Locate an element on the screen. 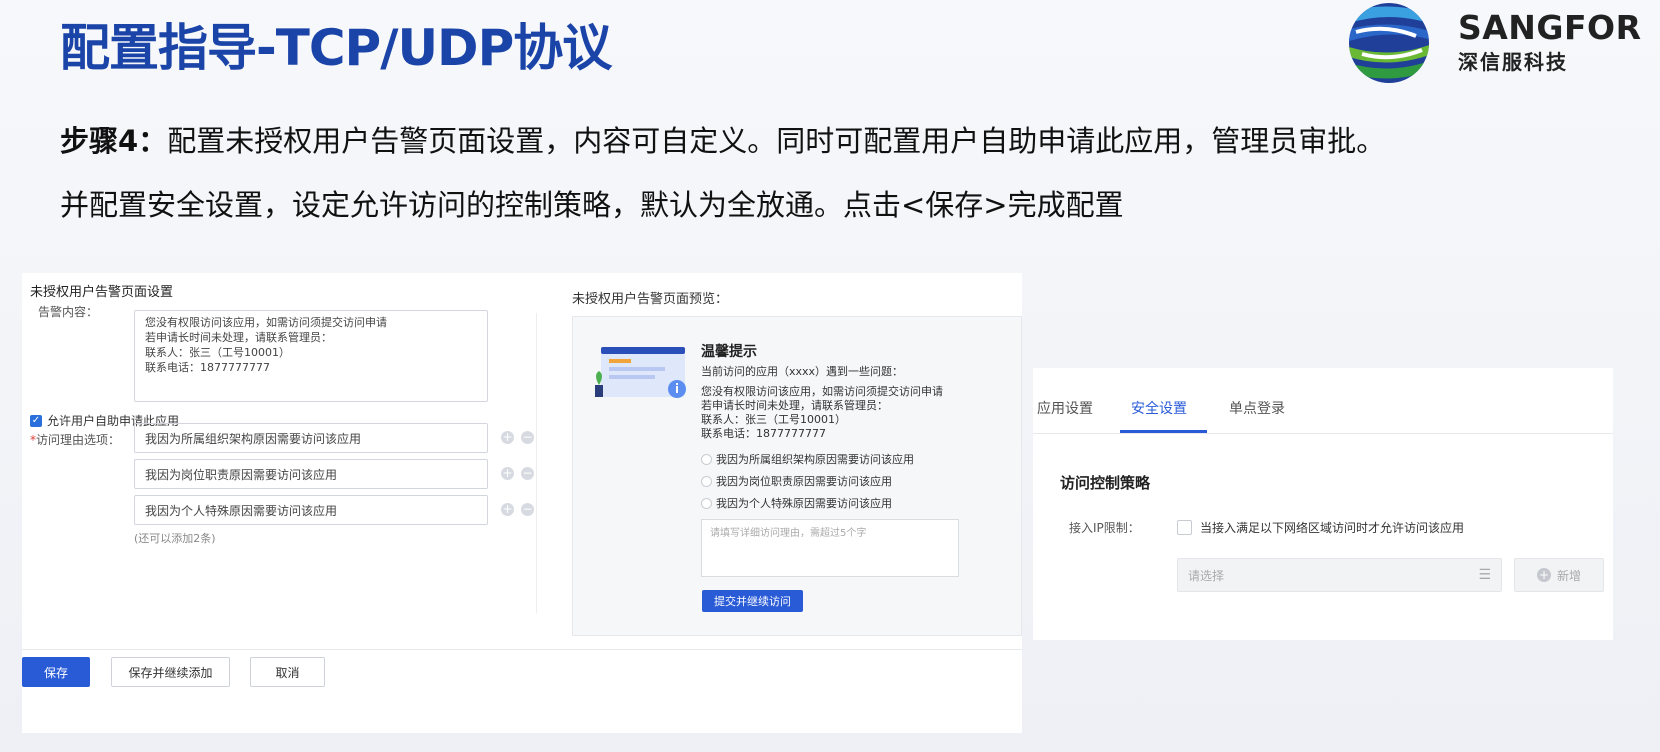 The image size is (1660, 752). ip-restriction-checkbox is located at coordinates (1184, 527).